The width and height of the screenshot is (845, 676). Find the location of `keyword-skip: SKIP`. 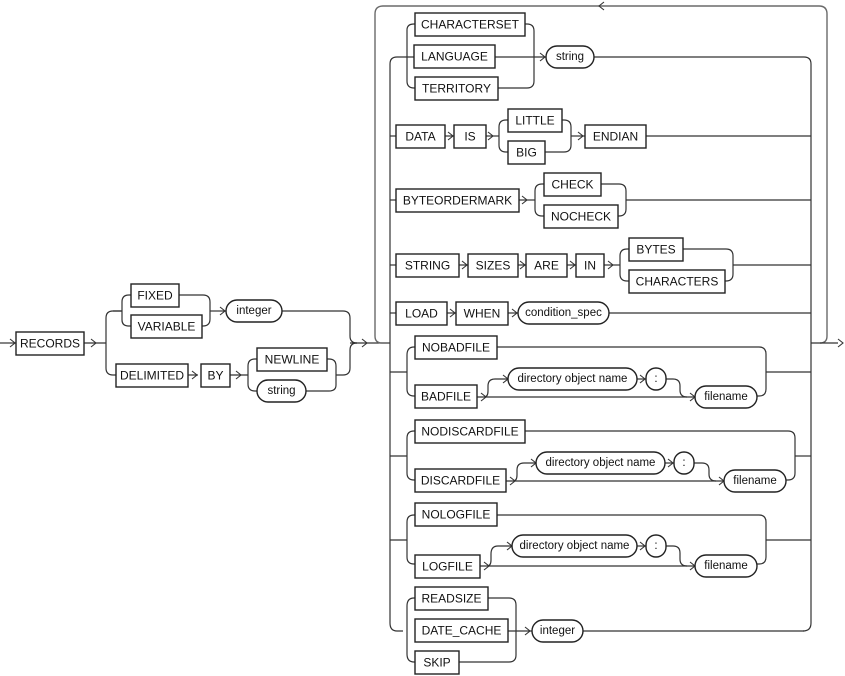

keyword-skip: SKIP is located at coordinates (437, 662).